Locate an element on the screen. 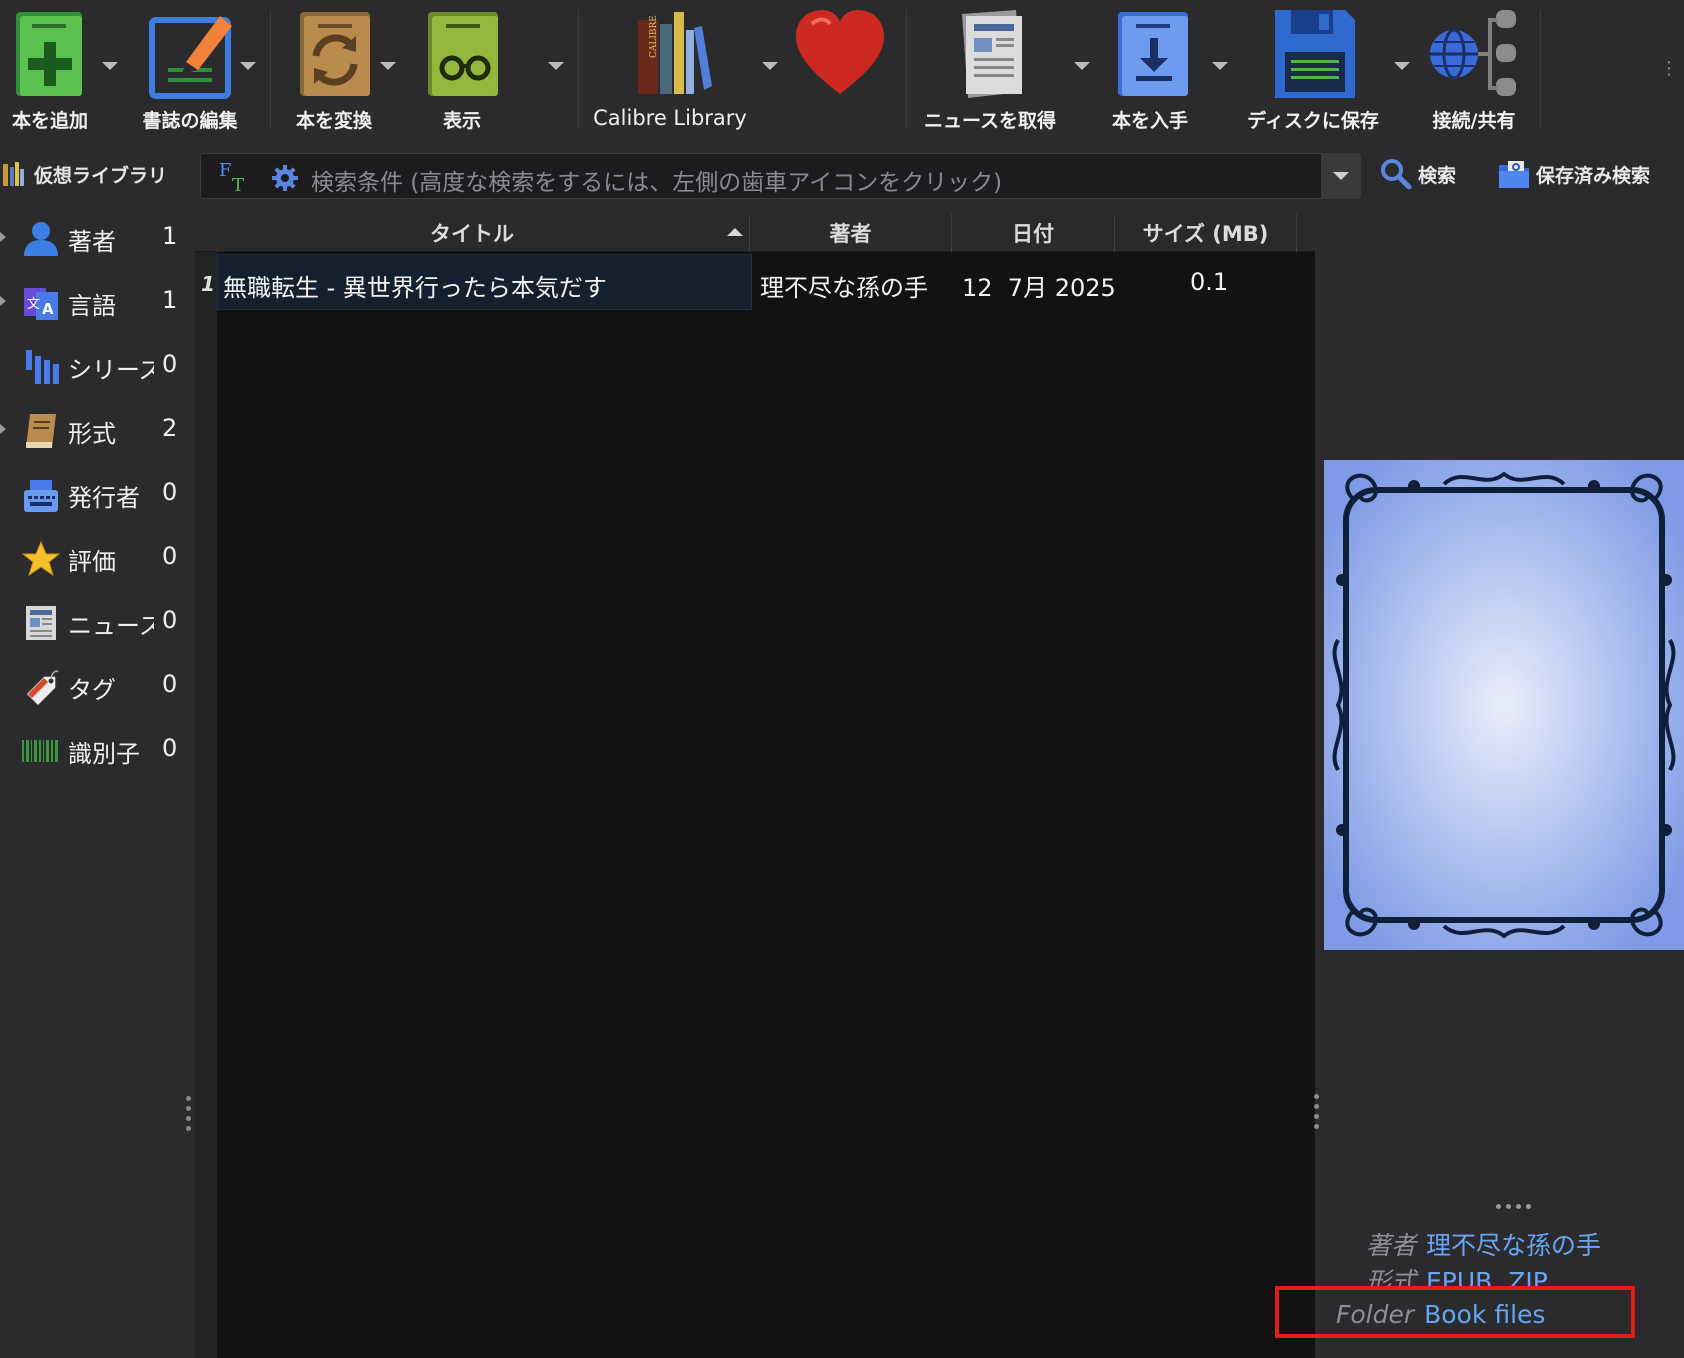 Image resolution: width=1684 pixels, height=1358 pixels. save-to-disk-button: ディスクに保存 is located at coordinates (1313, 68).